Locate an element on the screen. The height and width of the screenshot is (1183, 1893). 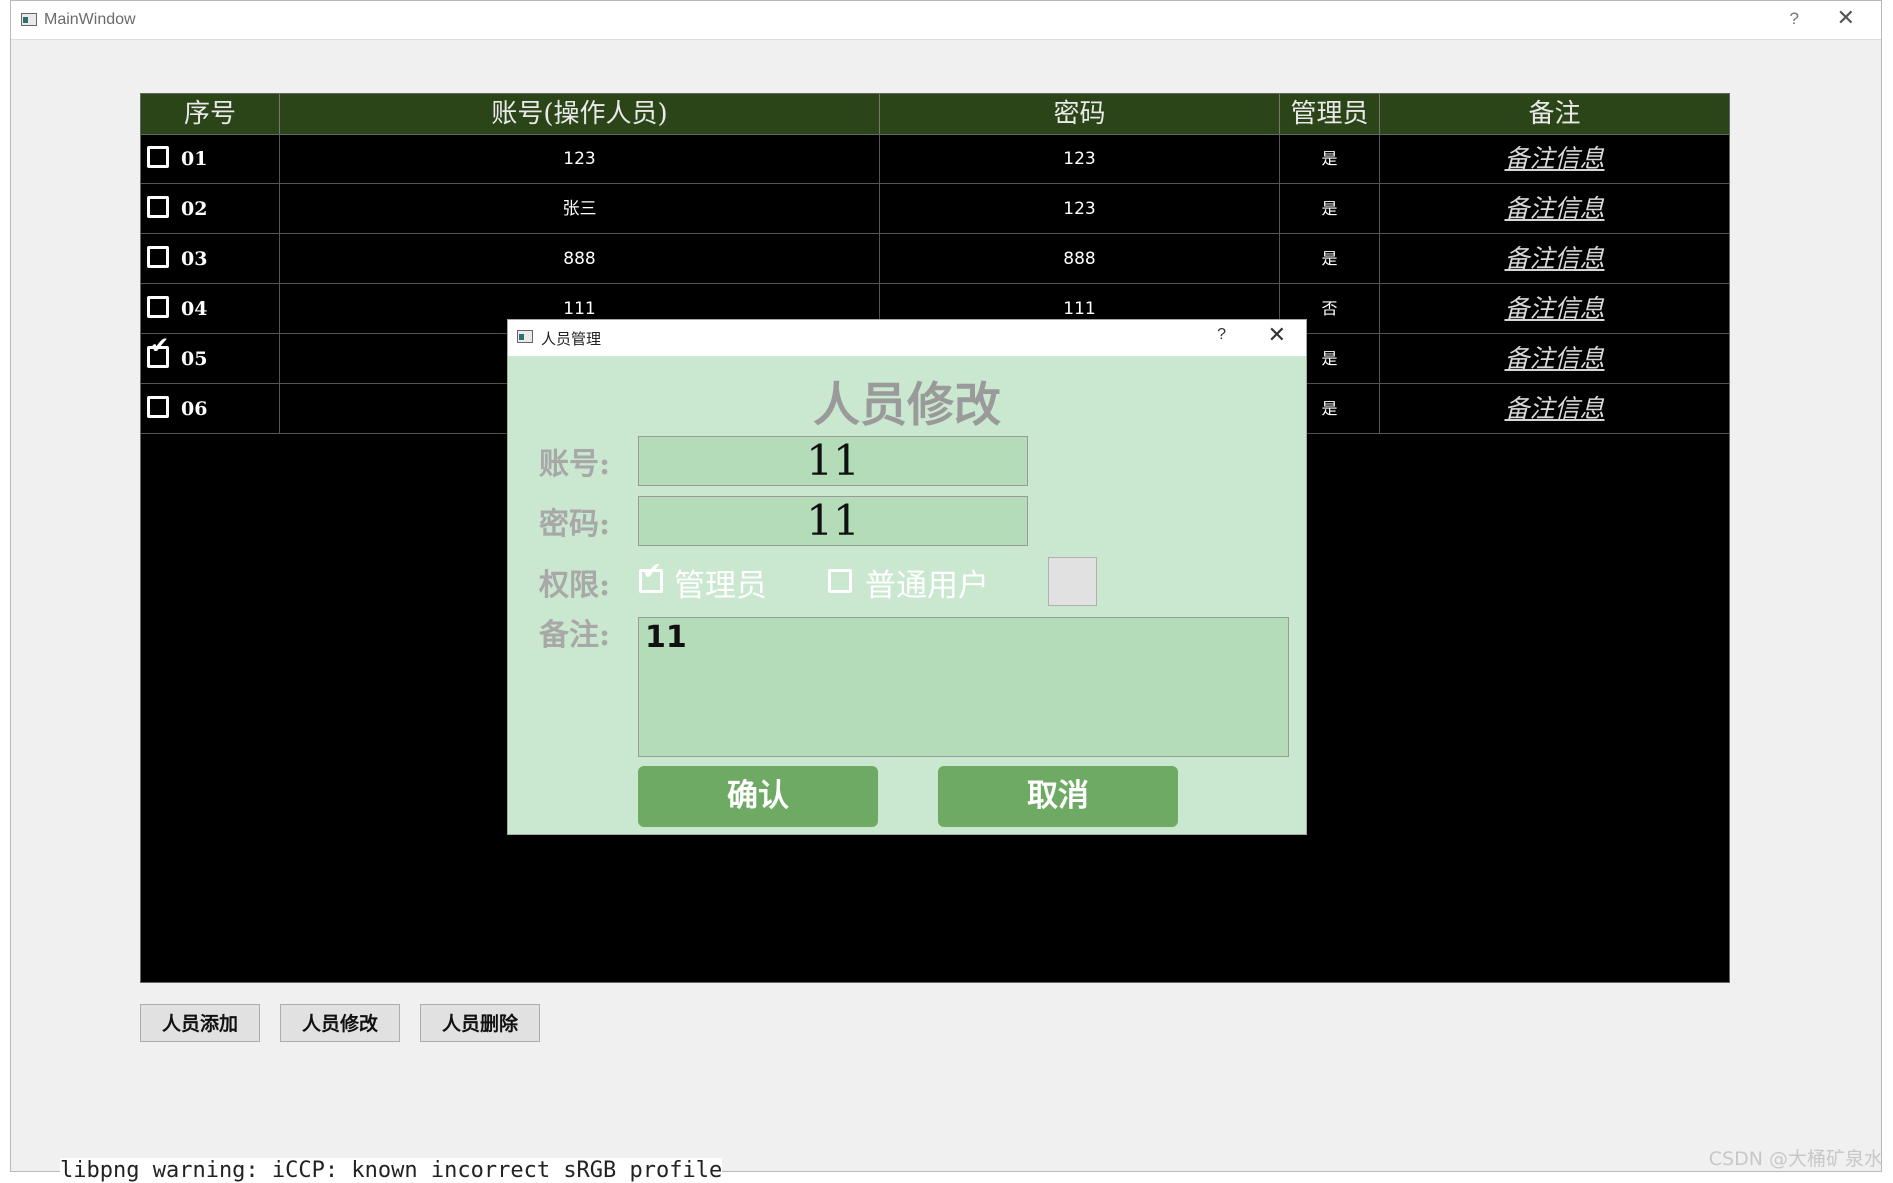
index-cell: 06 is located at coordinates (210, 409).